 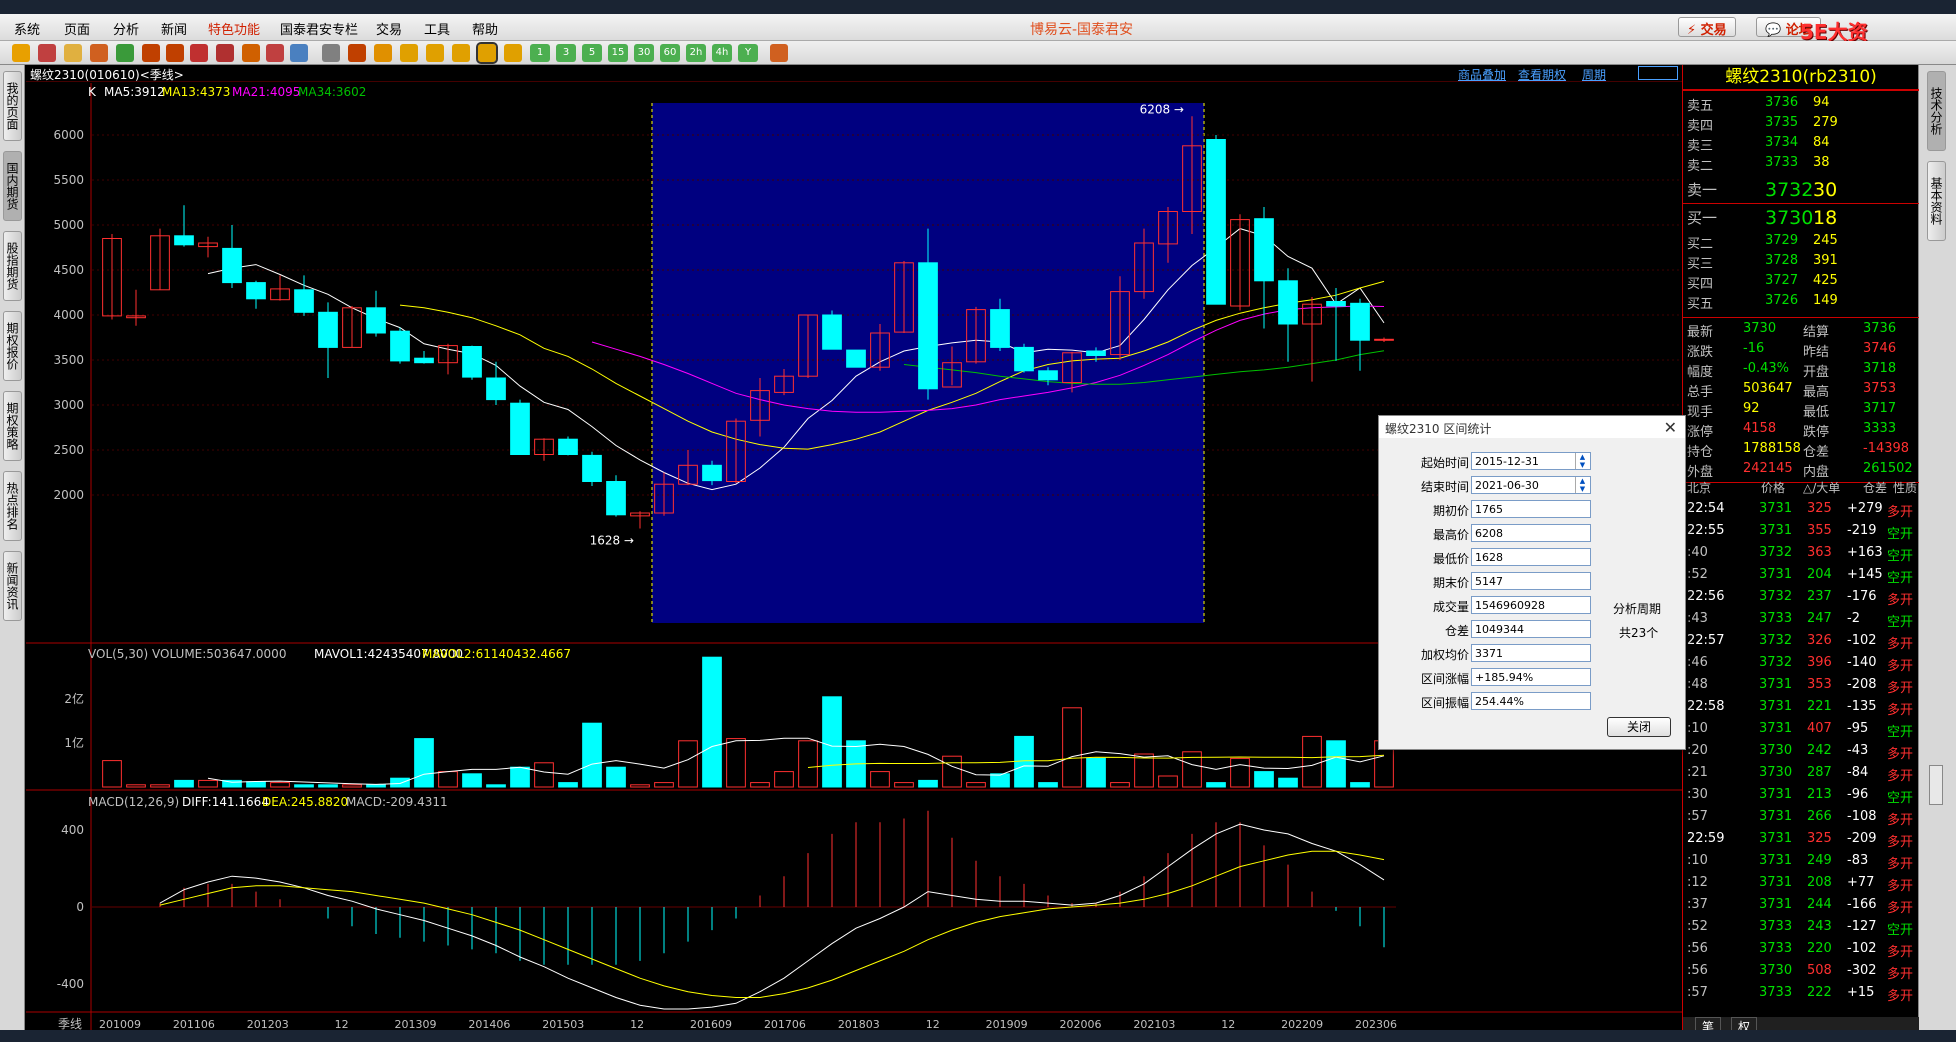 I want to click on home-icon, so click(x=47, y=53).